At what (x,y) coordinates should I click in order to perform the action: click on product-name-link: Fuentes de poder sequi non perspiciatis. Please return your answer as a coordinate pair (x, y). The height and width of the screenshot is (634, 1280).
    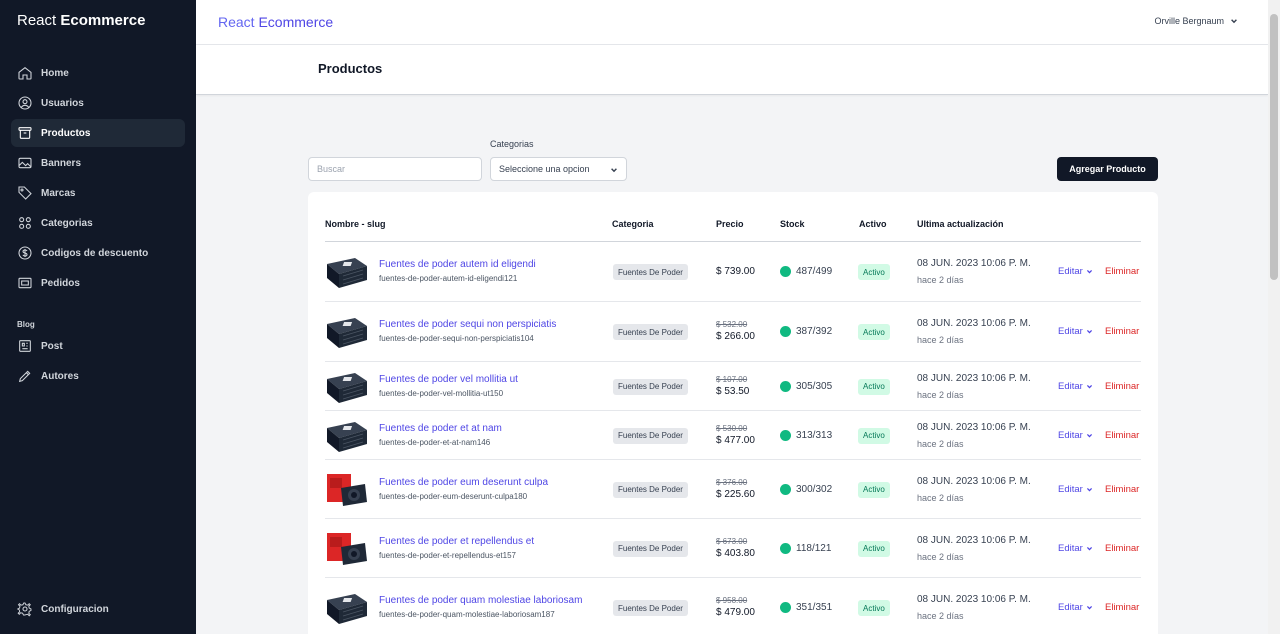
    Looking at the image, I should click on (467, 324).